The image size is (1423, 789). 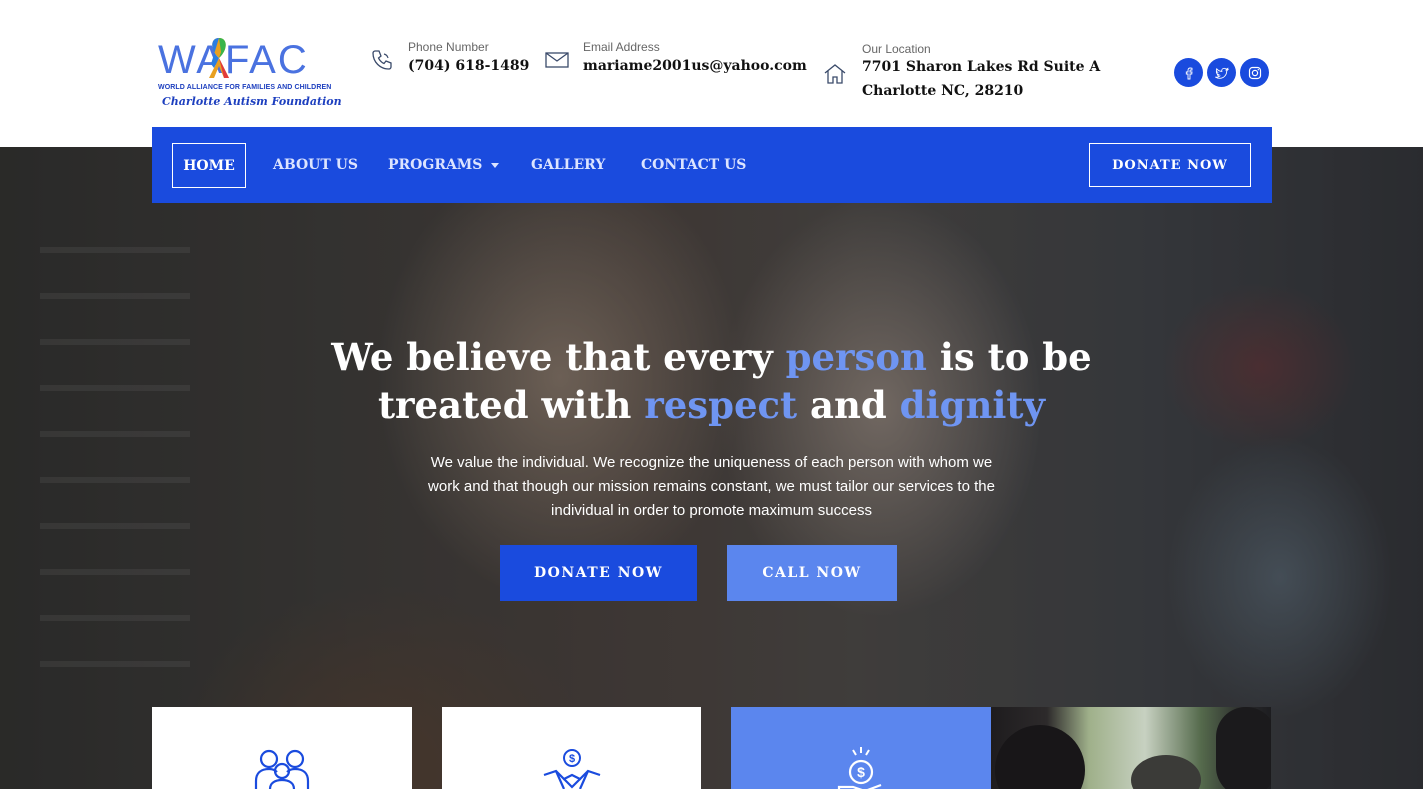 I want to click on facebook-icon, so click(x=1188, y=73).